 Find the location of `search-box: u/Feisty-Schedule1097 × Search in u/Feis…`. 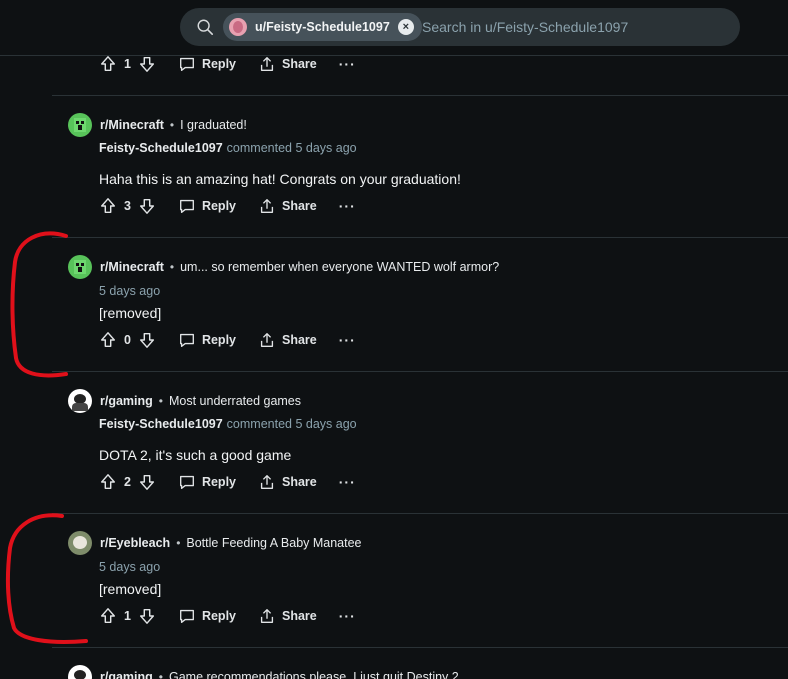

search-box: u/Feisty-Schedule1097 × Search in u/Feis… is located at coordinates (460, 27).